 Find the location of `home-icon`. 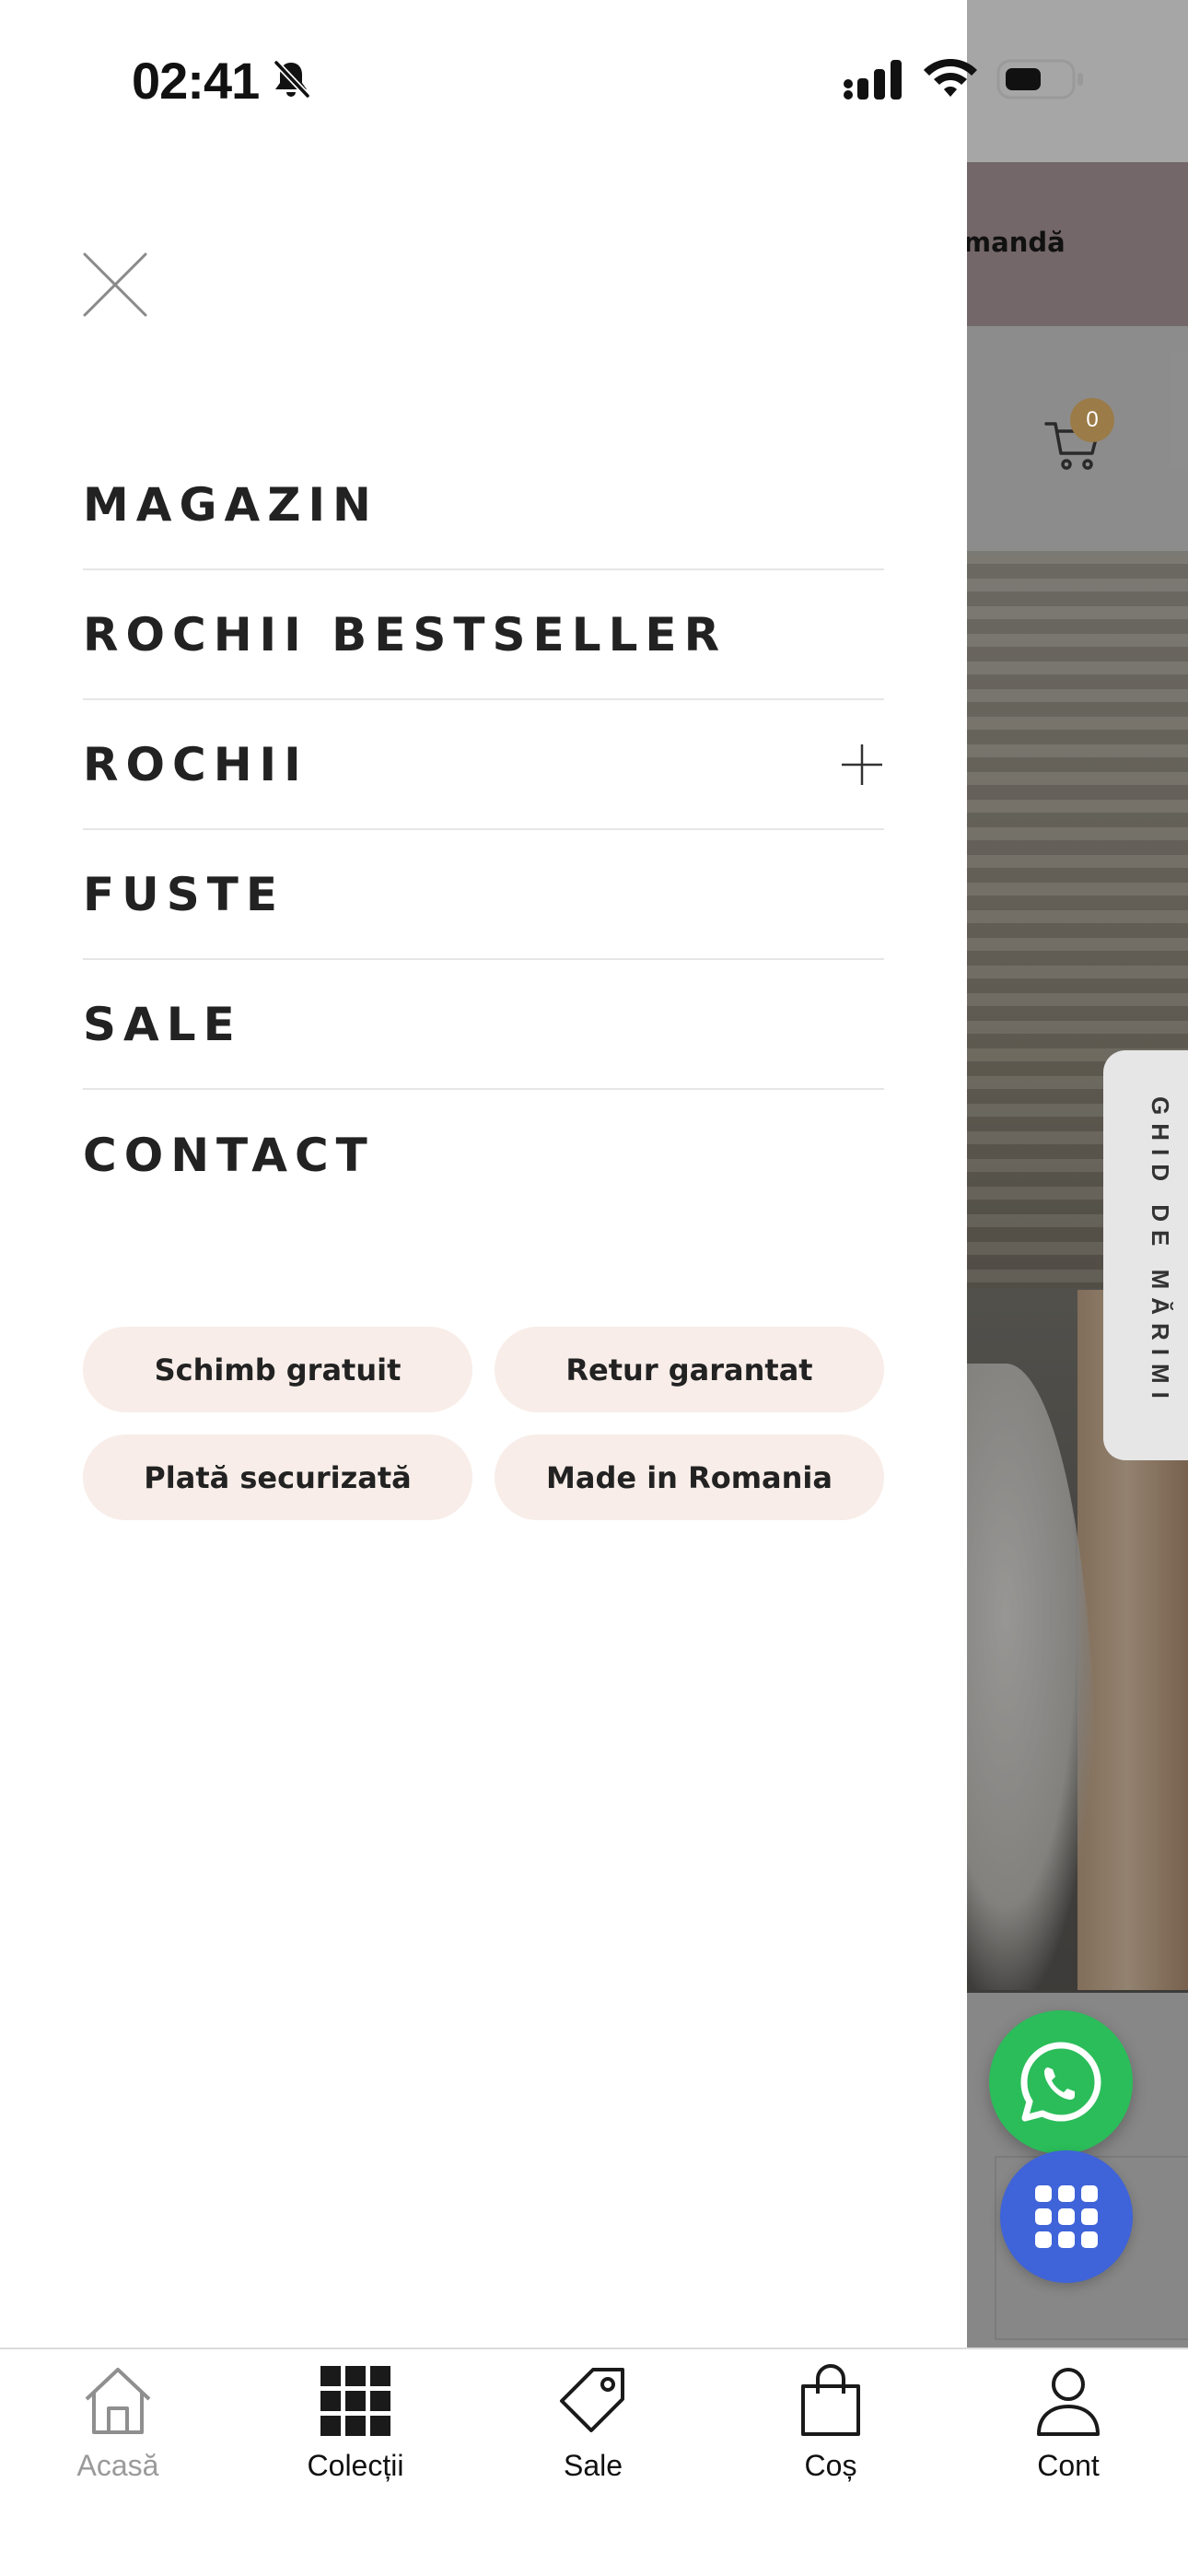

home-icon is located at coordinates (118, 2401).